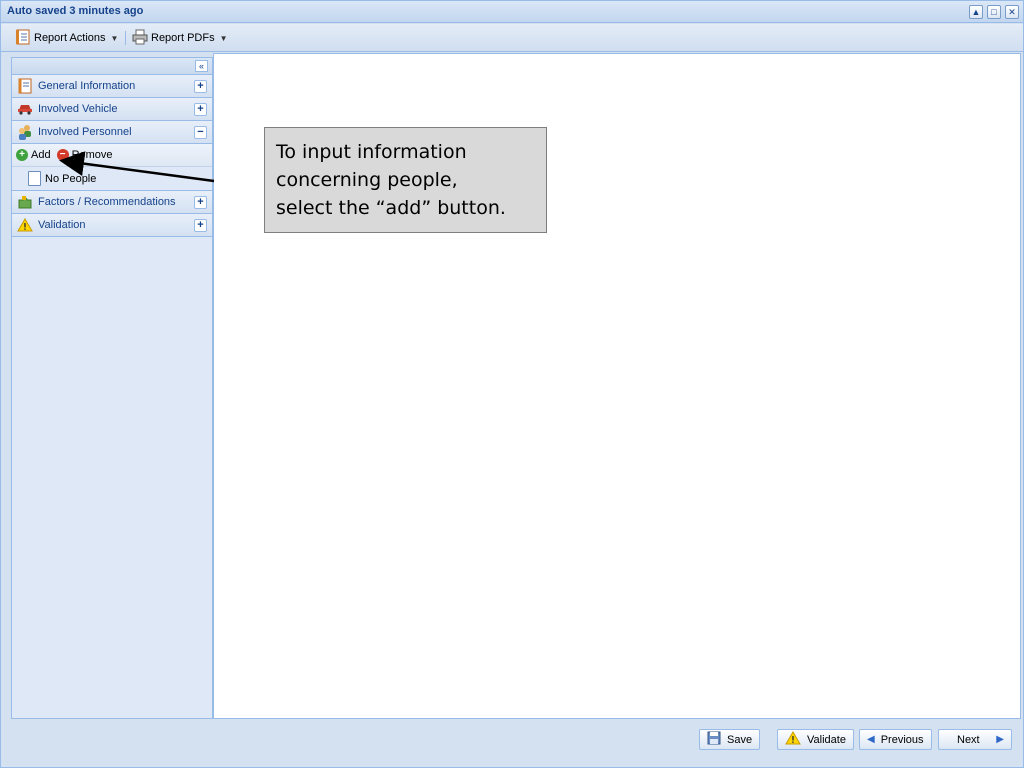 This screenshot has height=768, width=1024. What do you see at coordinates (112, 178) in the screenshot?
I see `list-item: No People` at bounding box center [112, 178].